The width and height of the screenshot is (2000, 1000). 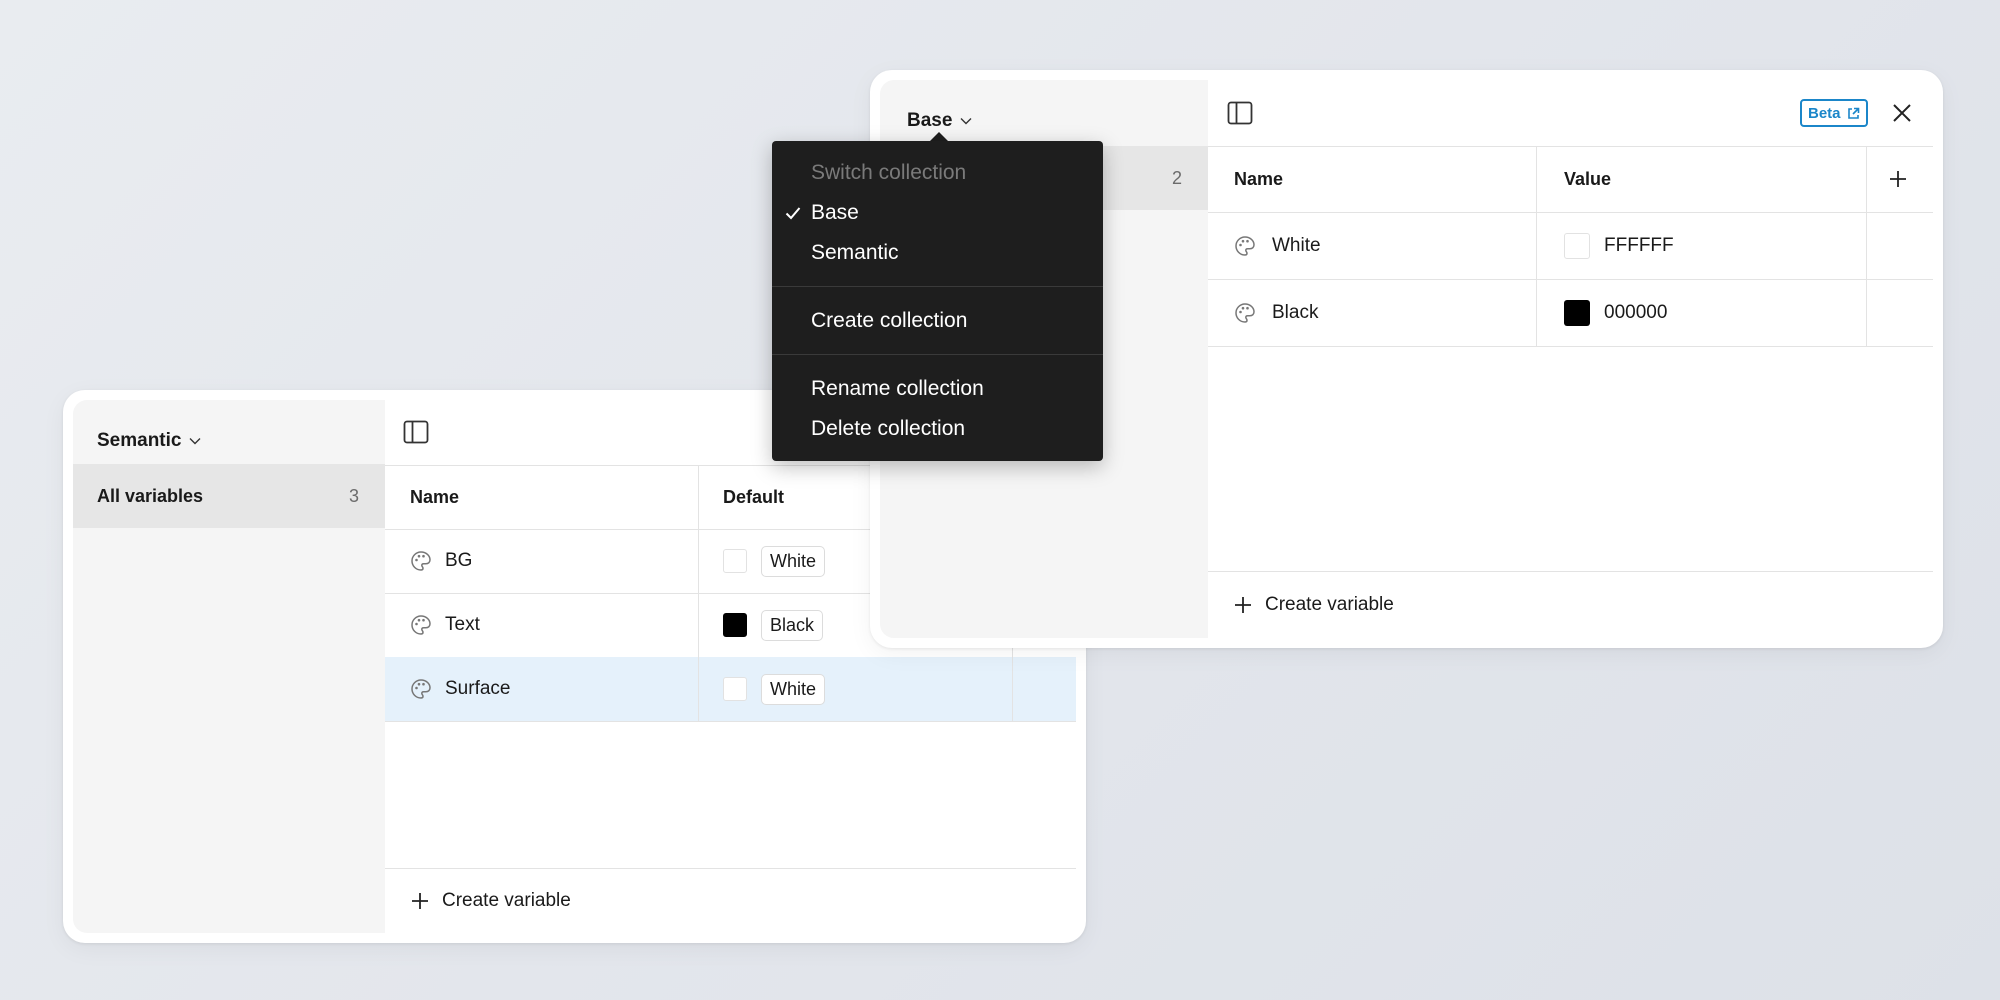 What do you see at coordinates (897, 388) in the screenshot?
I see `menu-item-label: Rename collection` at bounding box center [897, 388].